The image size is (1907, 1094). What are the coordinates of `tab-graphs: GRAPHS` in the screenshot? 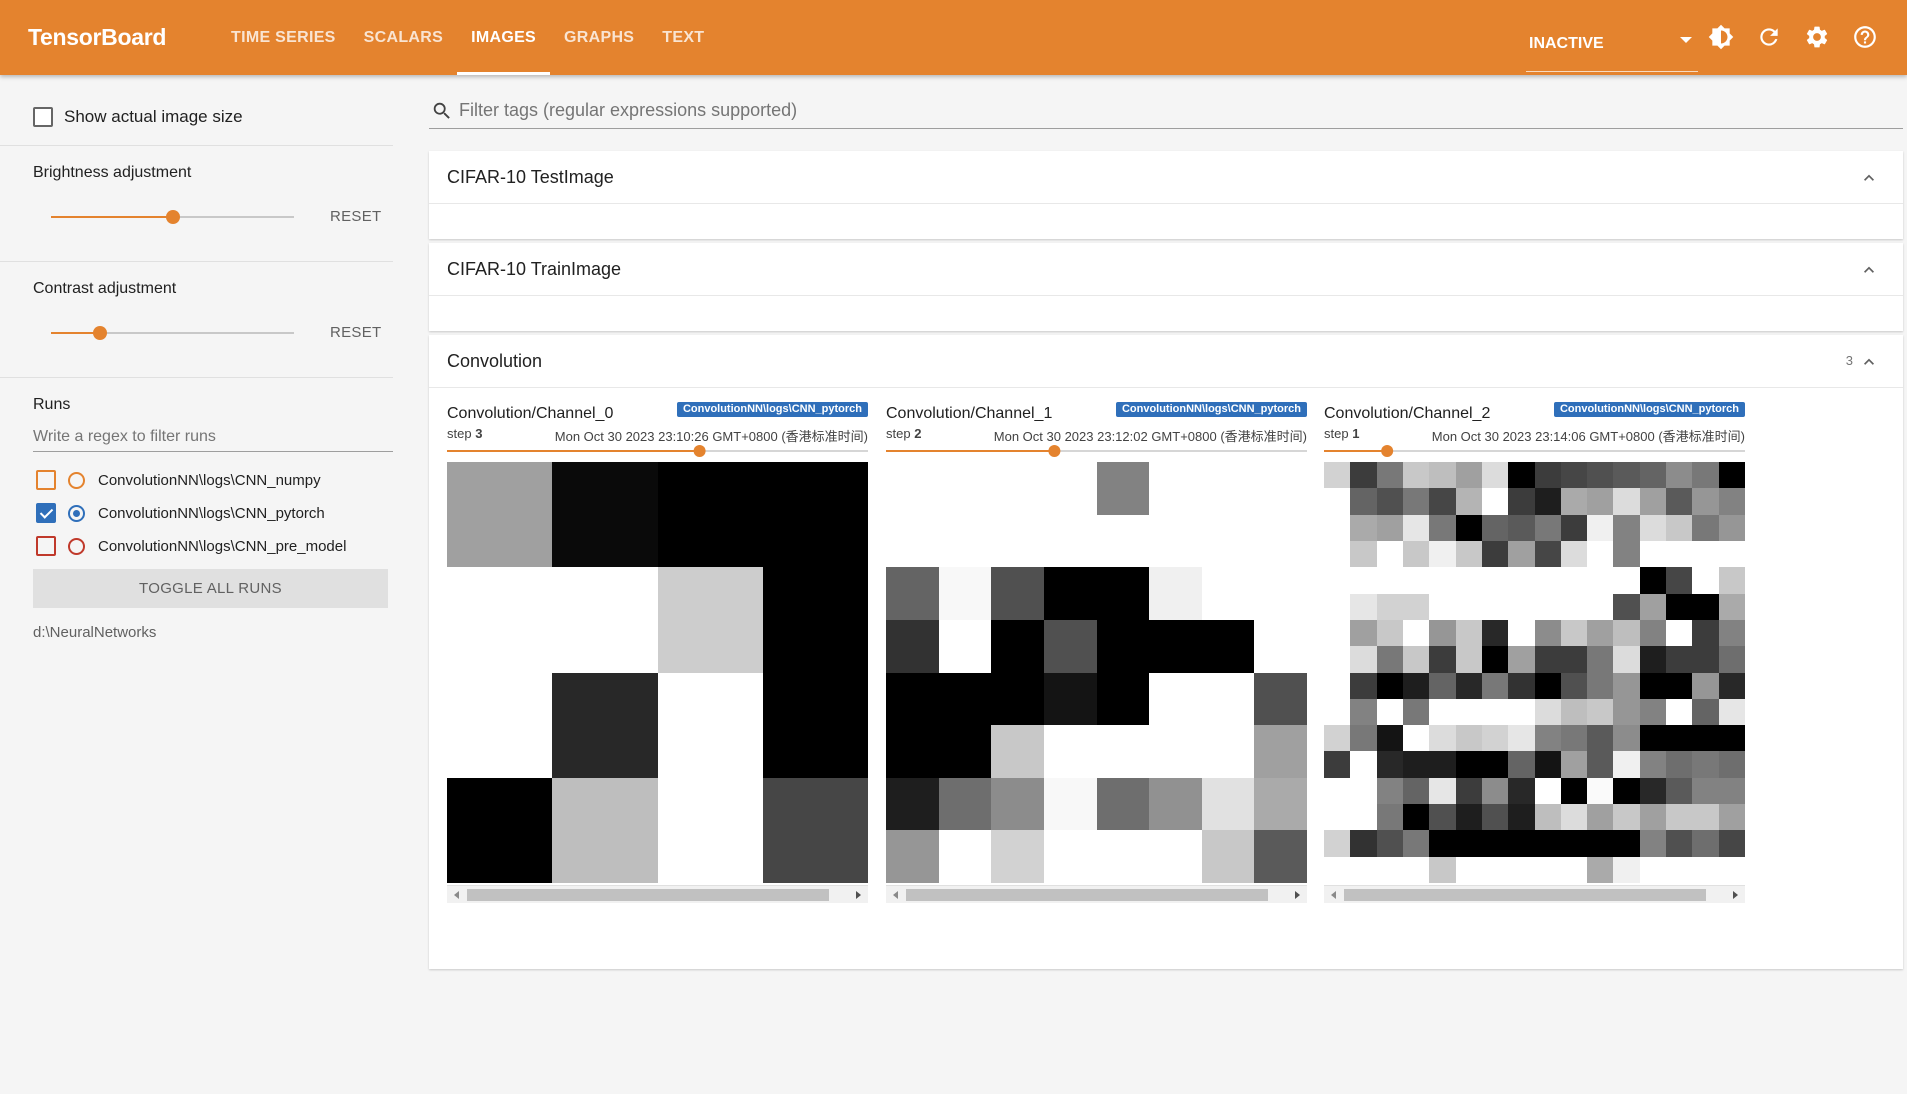 It's located at (599, 37).